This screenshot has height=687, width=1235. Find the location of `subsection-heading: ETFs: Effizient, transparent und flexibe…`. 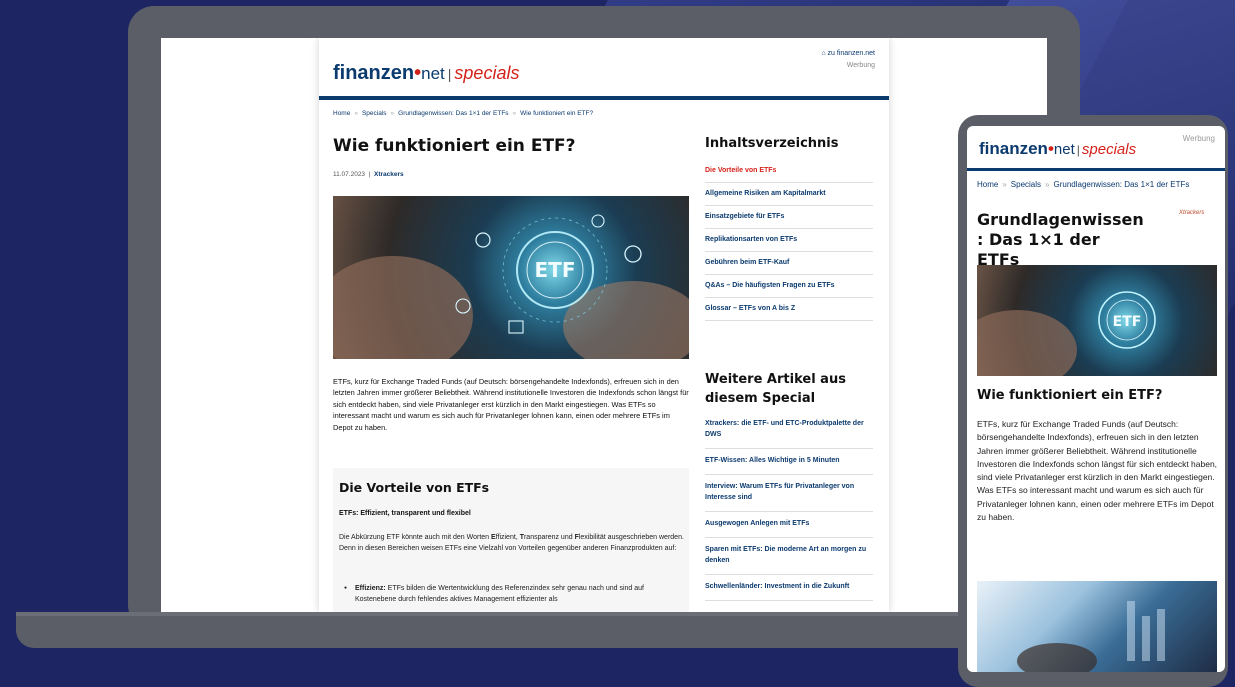

subsection-heading: ETFs: Effizient, transparent und flexibe… is located at coordinates (405, 513).